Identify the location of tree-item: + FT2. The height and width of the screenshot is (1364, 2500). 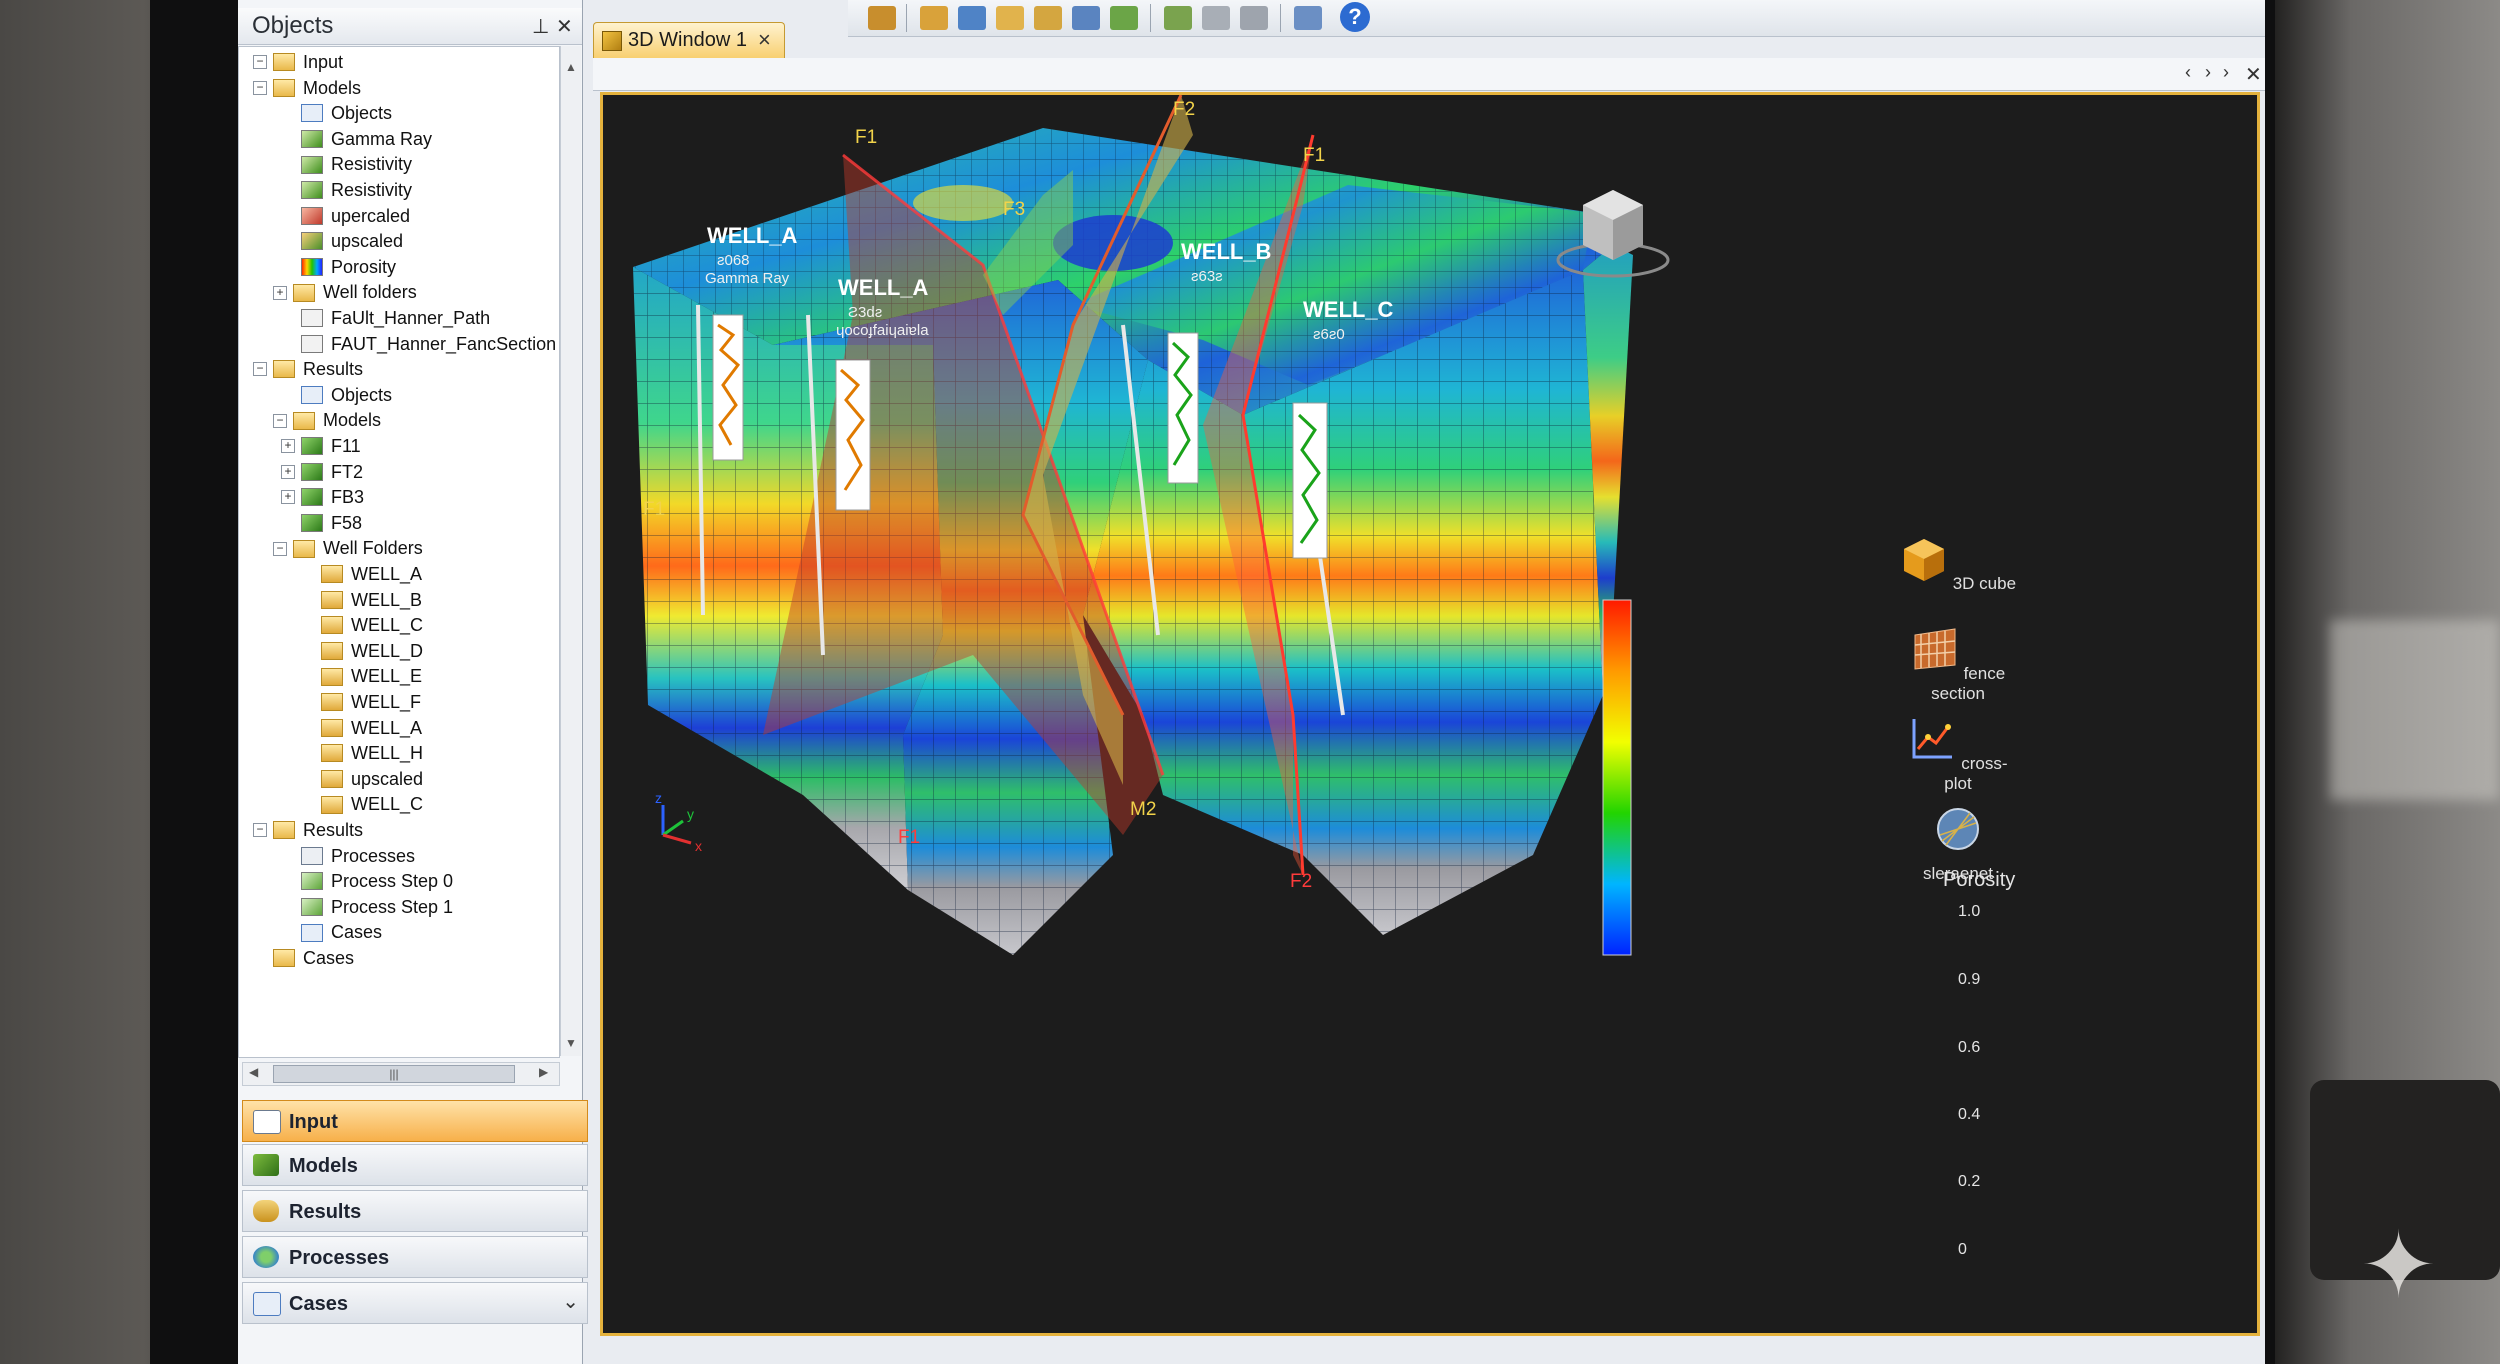
(322, 473).